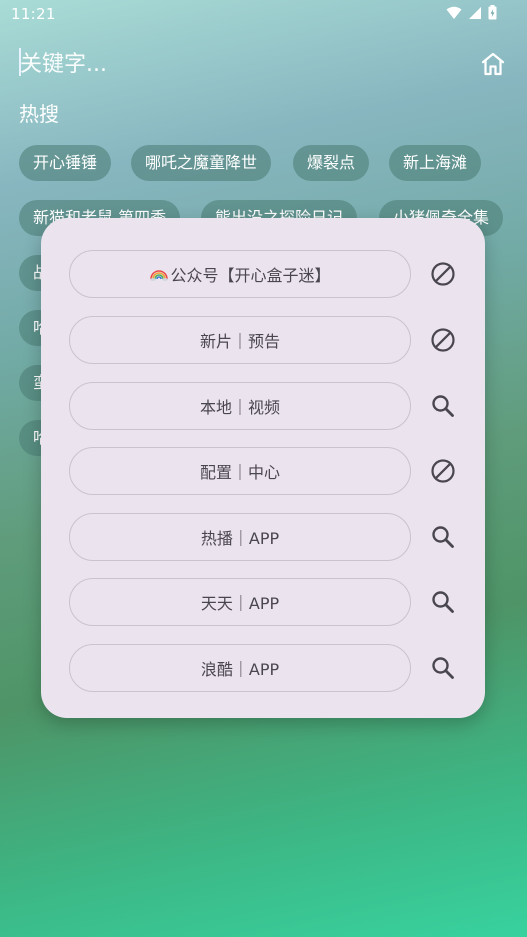 Image resolution: width=527 pixels, height=937 pixels. I want to click on source-label: 浪酷｜APP, so click(240, 669).